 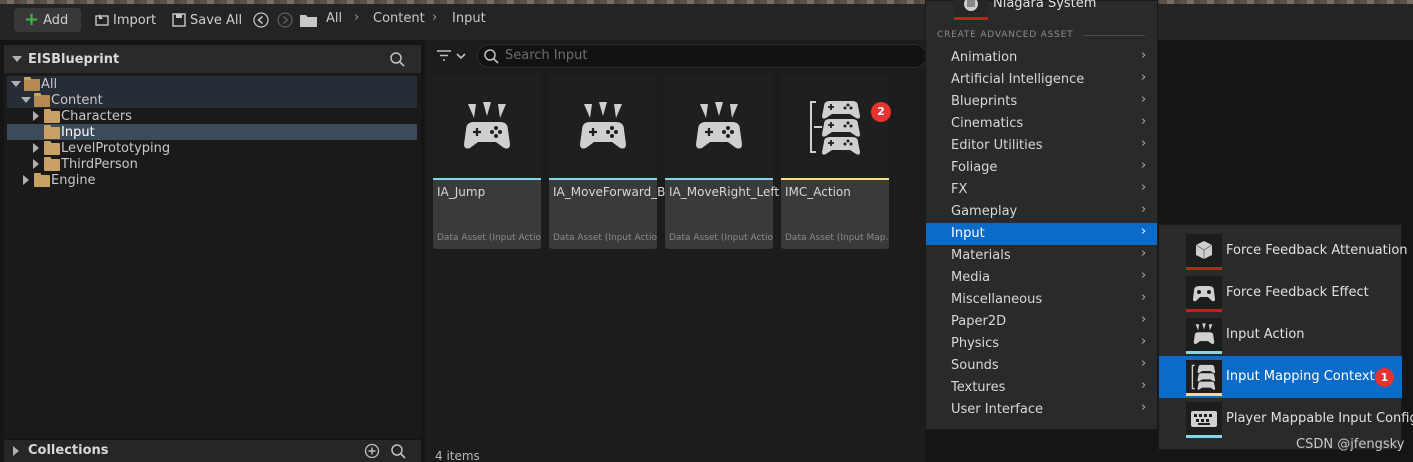 I want to click on sources-header: EISBlueprint, so click(x=212, y=59).